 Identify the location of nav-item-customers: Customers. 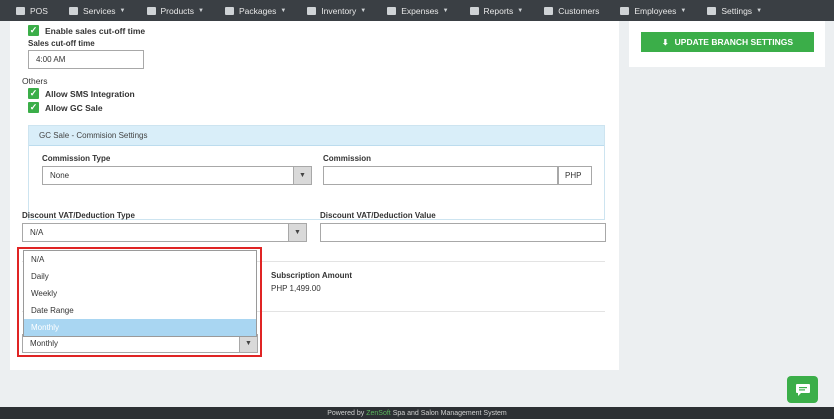
(571, 11).